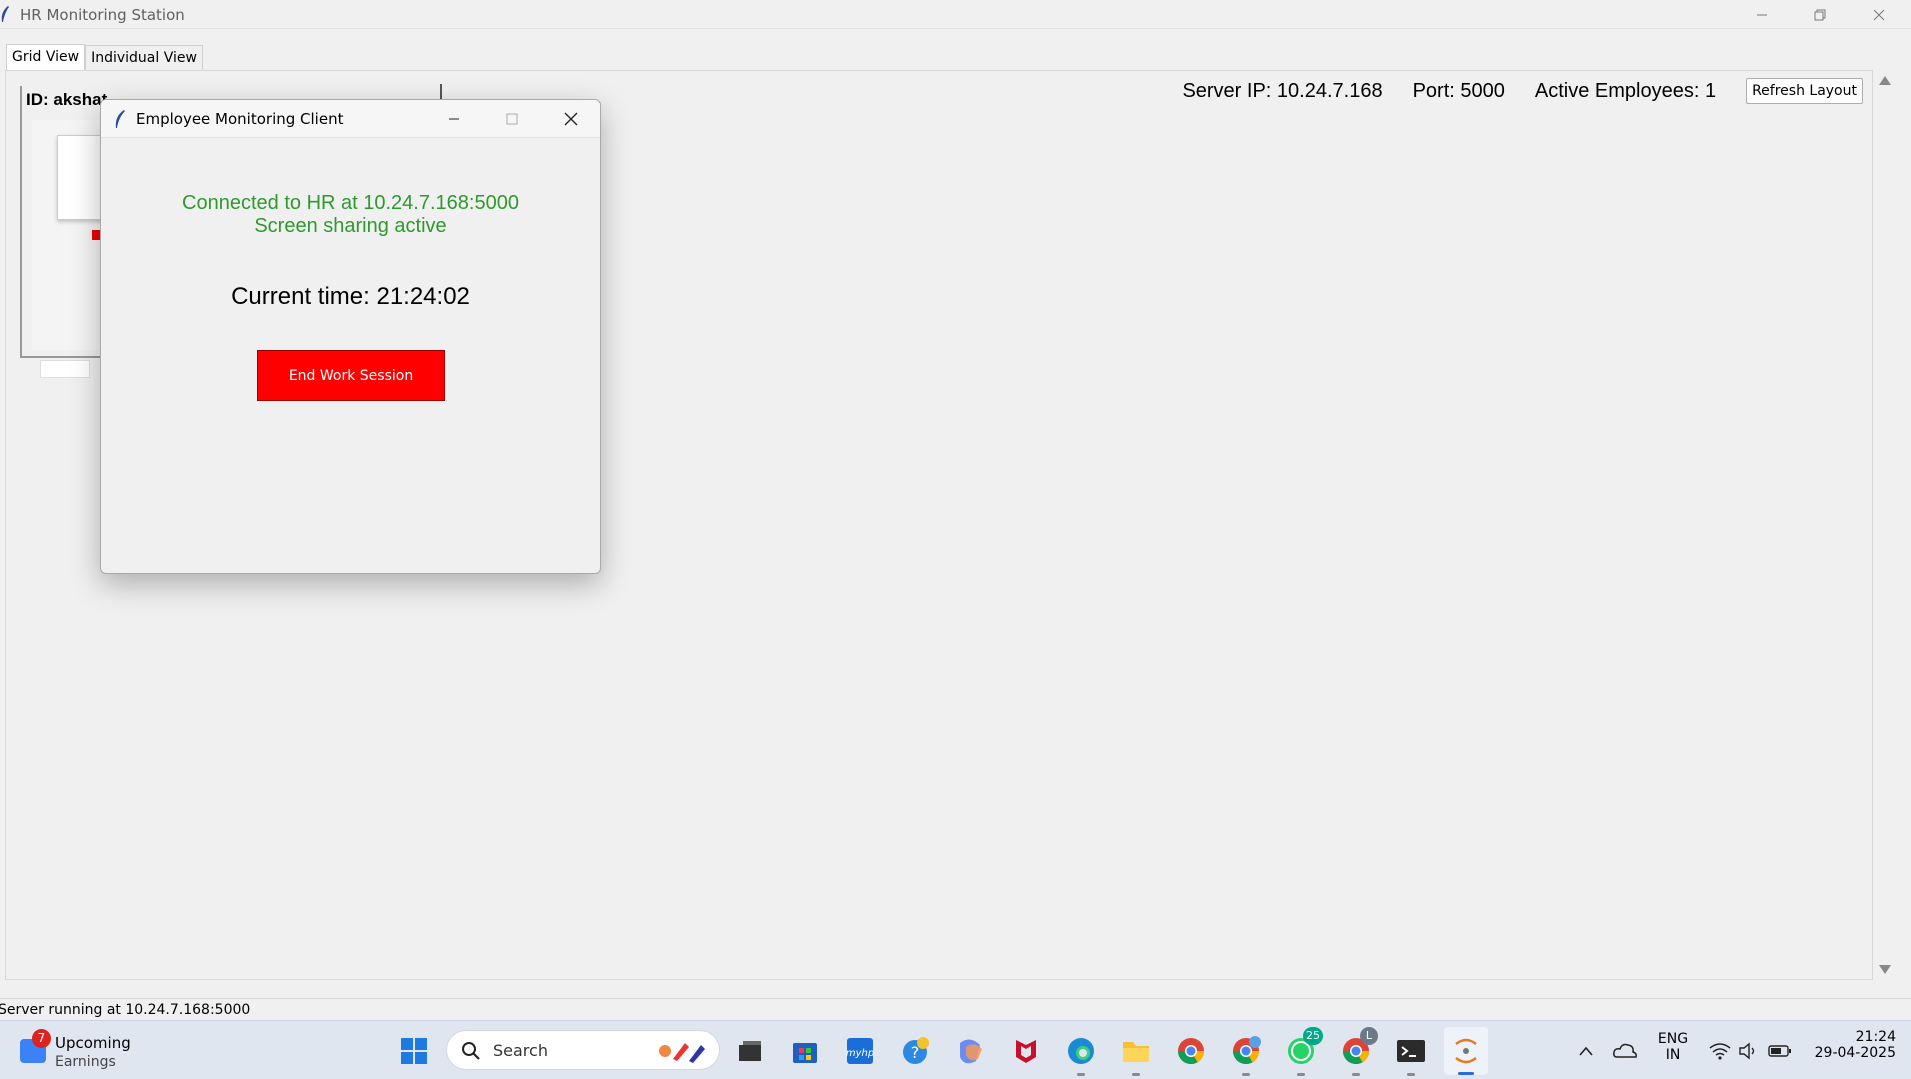  I want to click on help-icon: ?, so click(916, 1051).